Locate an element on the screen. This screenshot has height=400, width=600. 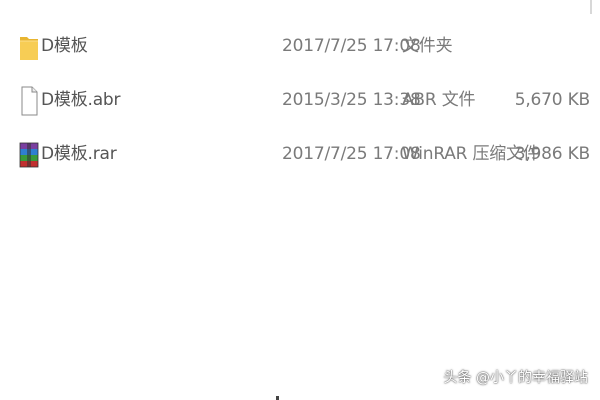
document-icon is located at coordinates (29, 101).